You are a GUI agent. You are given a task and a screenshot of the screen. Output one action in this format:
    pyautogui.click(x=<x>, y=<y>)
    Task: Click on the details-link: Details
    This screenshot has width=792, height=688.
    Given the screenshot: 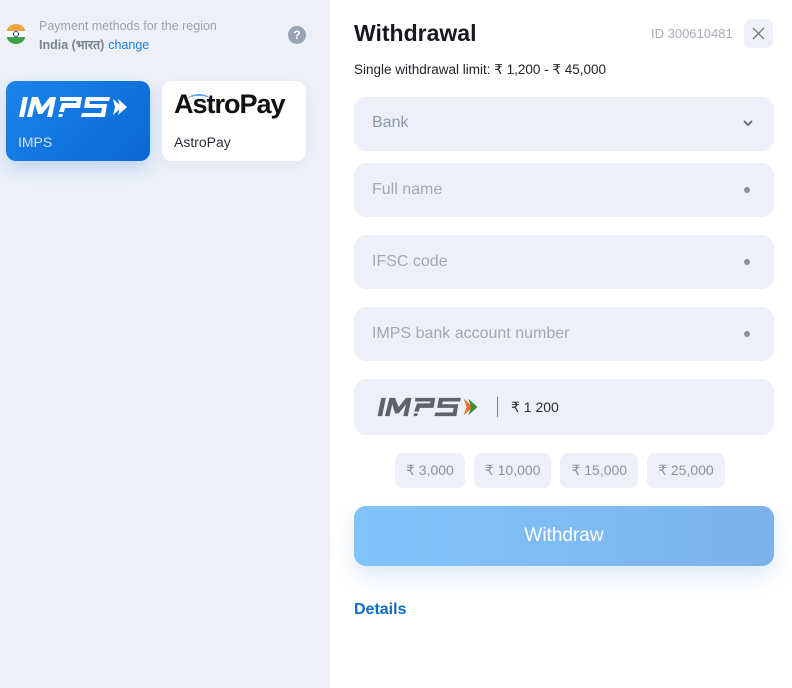 What is the action you would take?
    pyautogui.click(x=380, y=610)
    